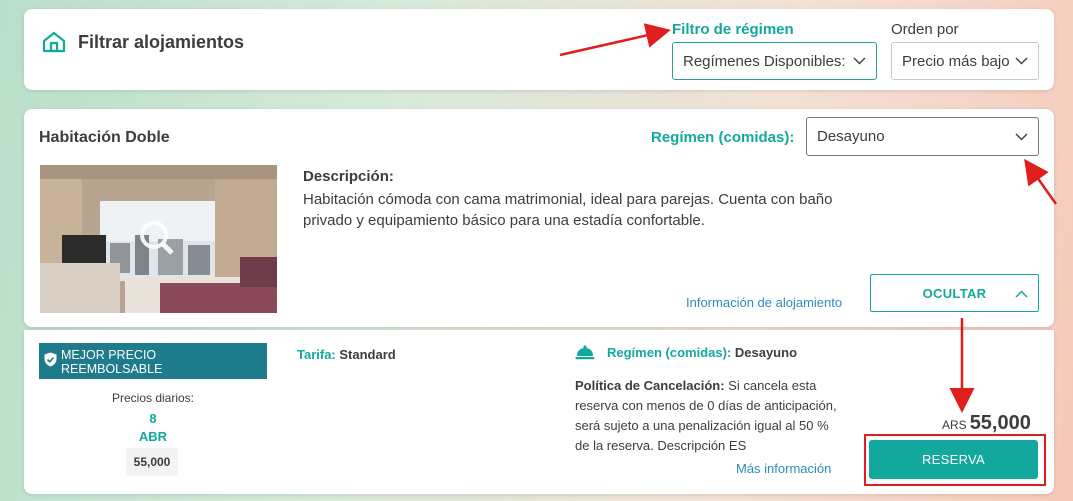  Describe the element at coordinates (1021, 294) in the screenshot. I see `chevron-up-icon` at that location.